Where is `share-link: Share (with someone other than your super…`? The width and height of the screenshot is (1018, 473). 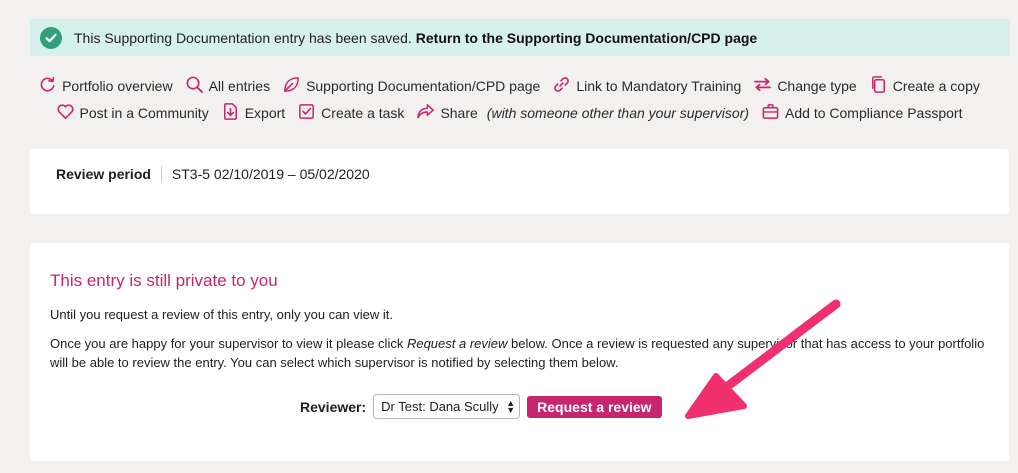
share-link: Share (with someone other than your super… is located at coordinates (582, 113).